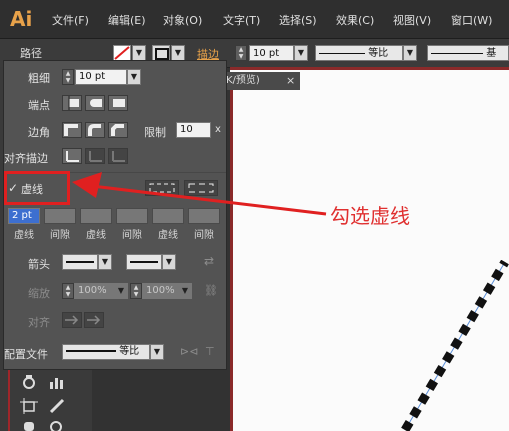 Image resolution: width=509 pixels, height=431 pixels. I want to click on stroke-weight-spinner: ▲ ▼, so click(241, 53).